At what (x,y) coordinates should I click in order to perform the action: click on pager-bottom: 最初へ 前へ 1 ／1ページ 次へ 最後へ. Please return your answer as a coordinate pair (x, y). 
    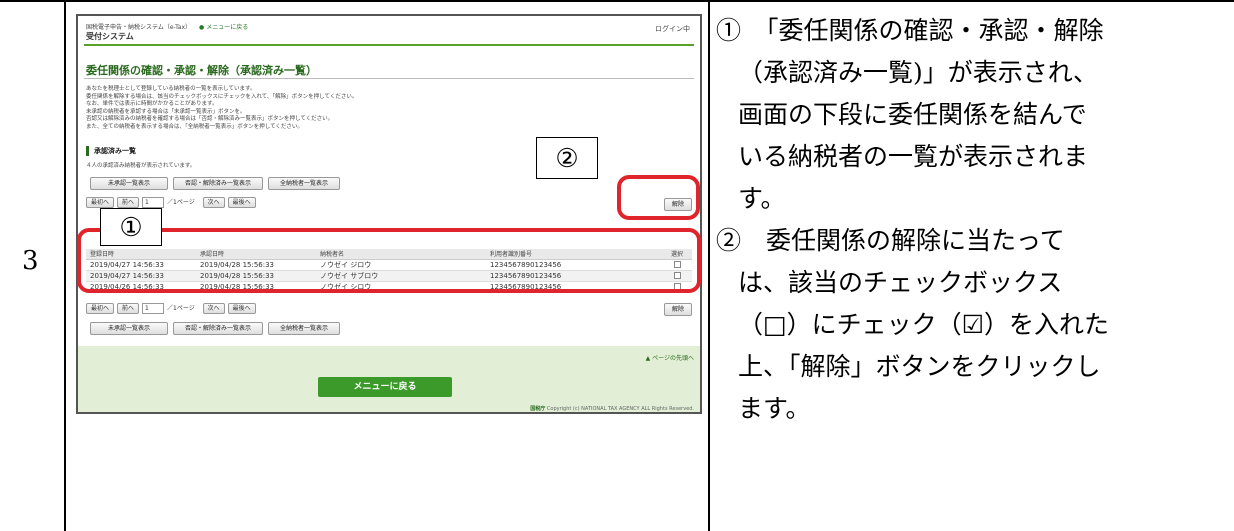
    Looking at the image, I should click on (172, 308).